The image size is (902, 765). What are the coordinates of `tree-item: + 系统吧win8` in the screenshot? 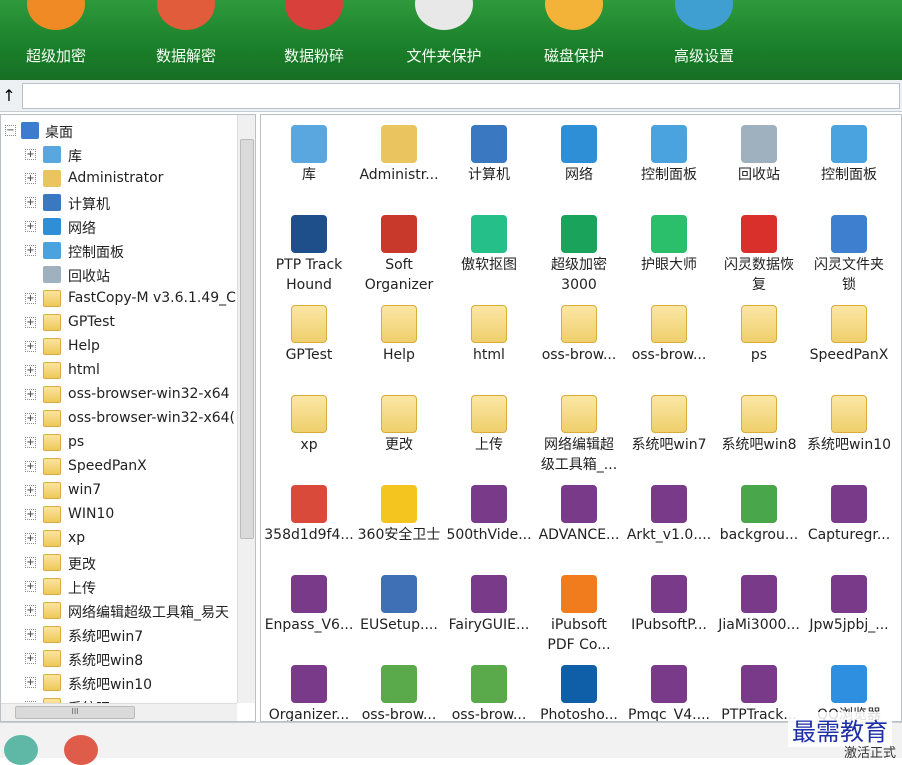 It's located at (119, 659).